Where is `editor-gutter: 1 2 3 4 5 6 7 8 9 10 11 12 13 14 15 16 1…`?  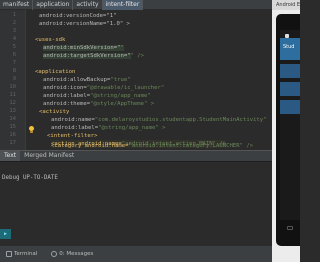
editor-gutter: 1 2 3 4 5 6 7 8 9 10 11 12 13 14 15 16 1… is located at coordinates (13, 80).